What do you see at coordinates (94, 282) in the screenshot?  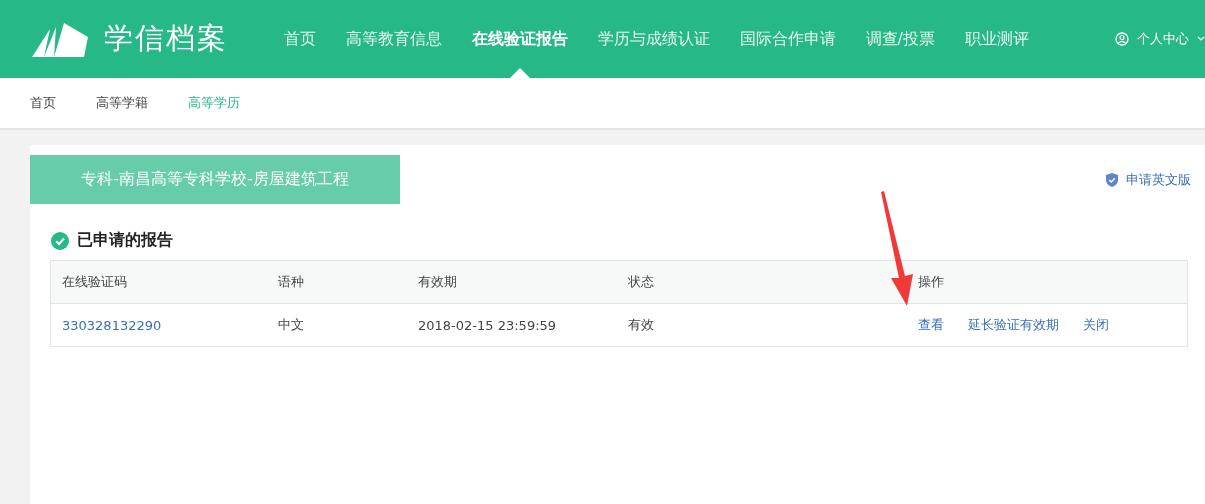 I see `column-header: 在线验证码` at bounding box center [94, 282].